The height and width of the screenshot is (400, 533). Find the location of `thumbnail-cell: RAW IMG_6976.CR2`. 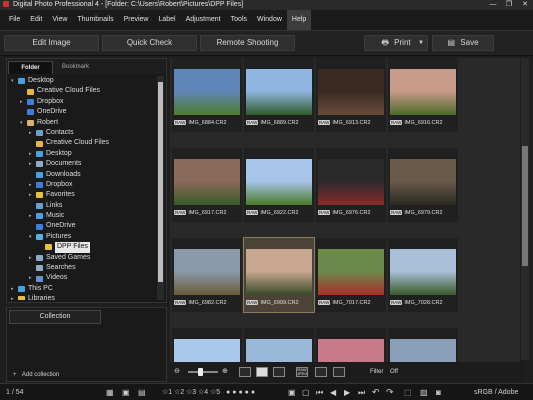

thumbnail-cell: RAW IMG_6976.CR2 is located at coordinates (351, 185).